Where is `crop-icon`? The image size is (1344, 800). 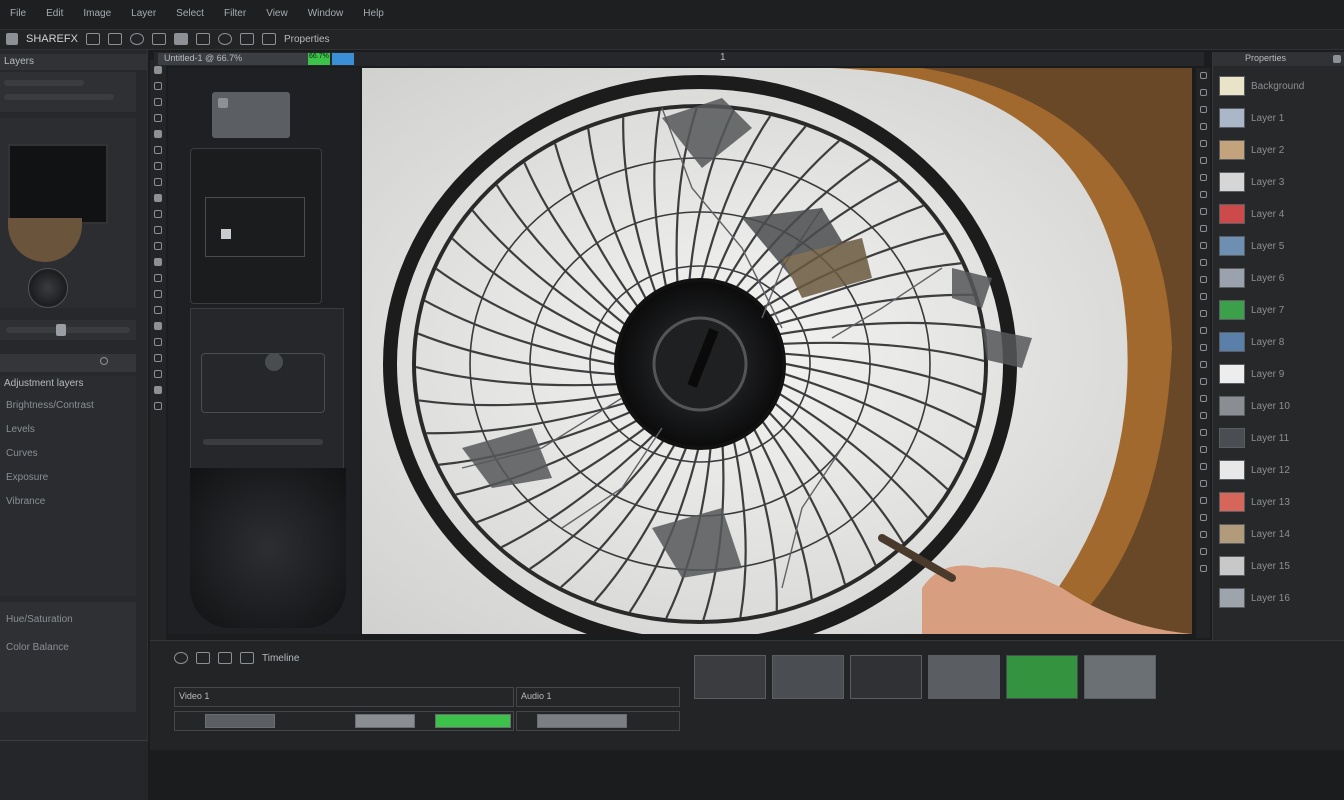 crop-icon is located at coordinates (158, 39).